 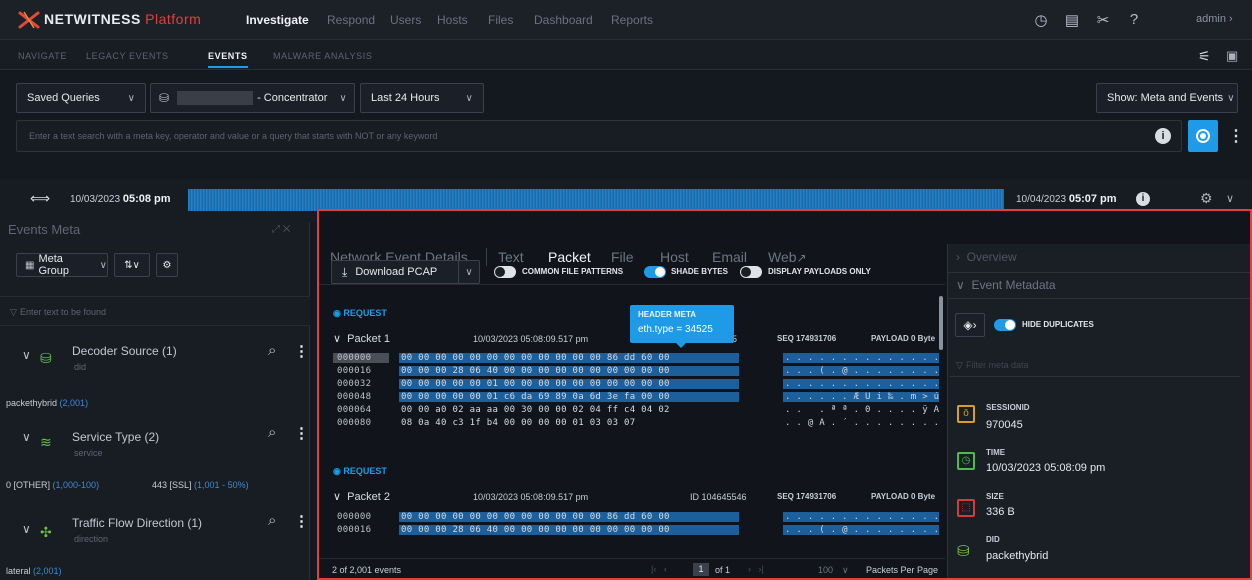 I want to click on event-histogram, so click(x=596, y=200).